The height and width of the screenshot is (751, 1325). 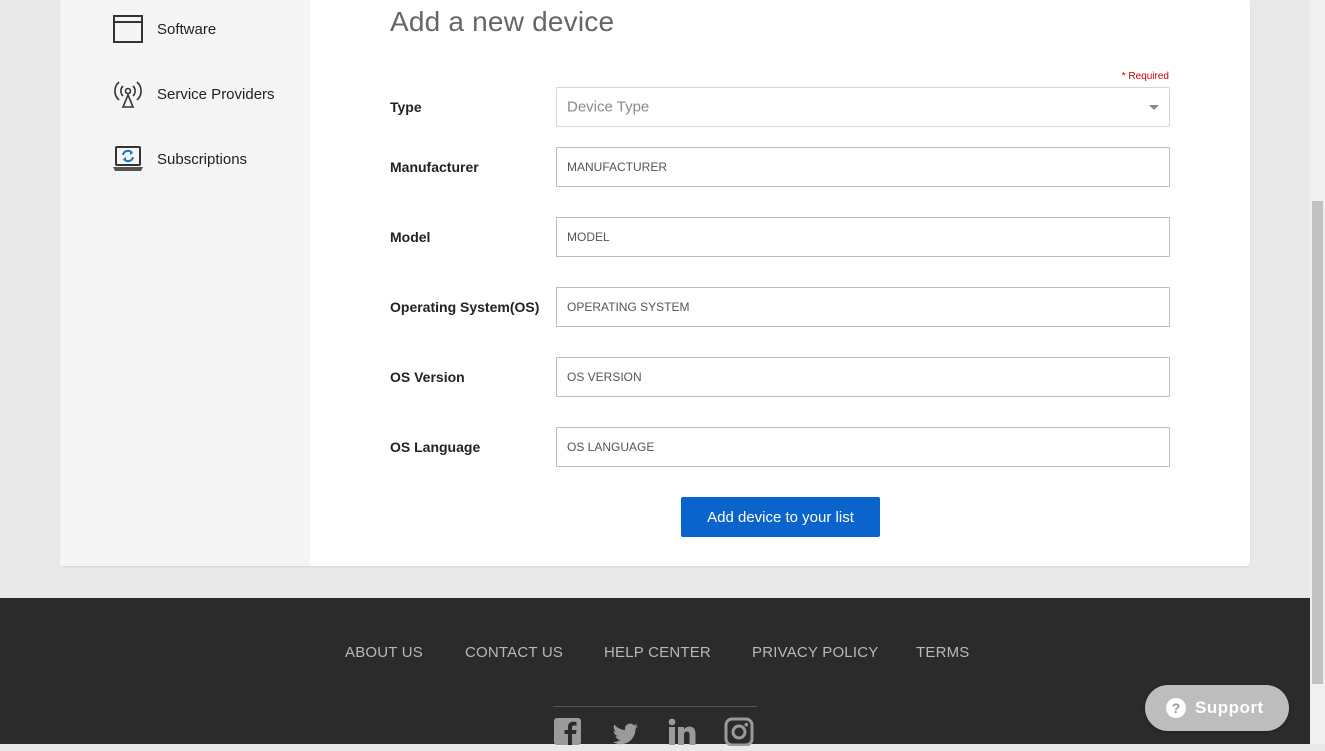 I want to click on operating-system-input, so click(x=862, y=307).